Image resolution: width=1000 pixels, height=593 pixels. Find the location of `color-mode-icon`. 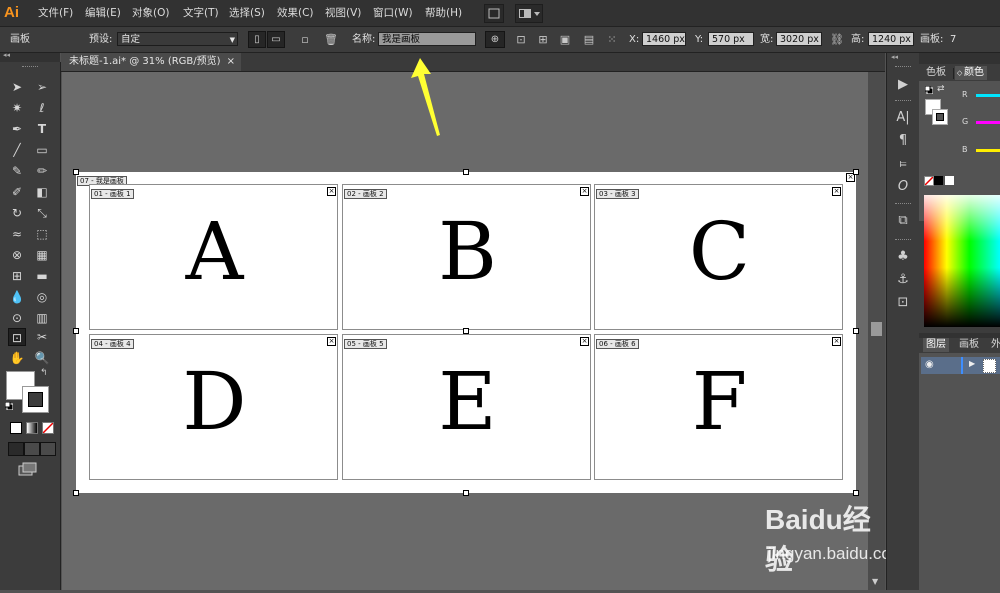

color-mode-icon is located at coordinates (16, 428).